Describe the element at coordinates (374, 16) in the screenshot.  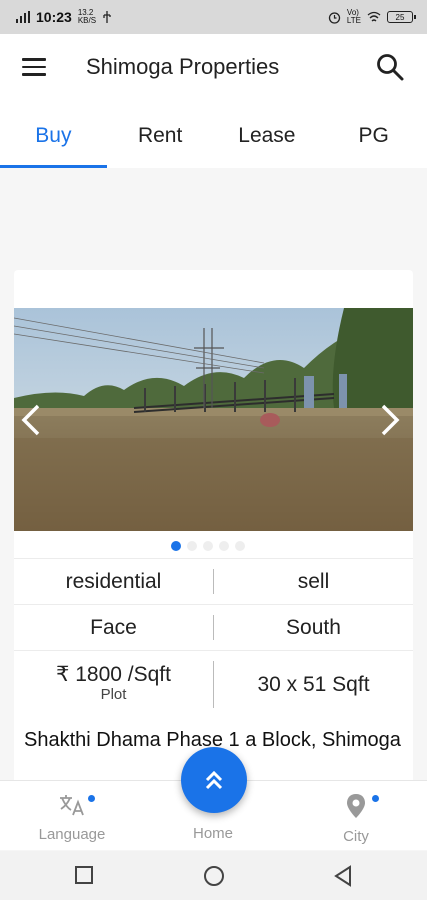
I see `wifi-icon` at that location.